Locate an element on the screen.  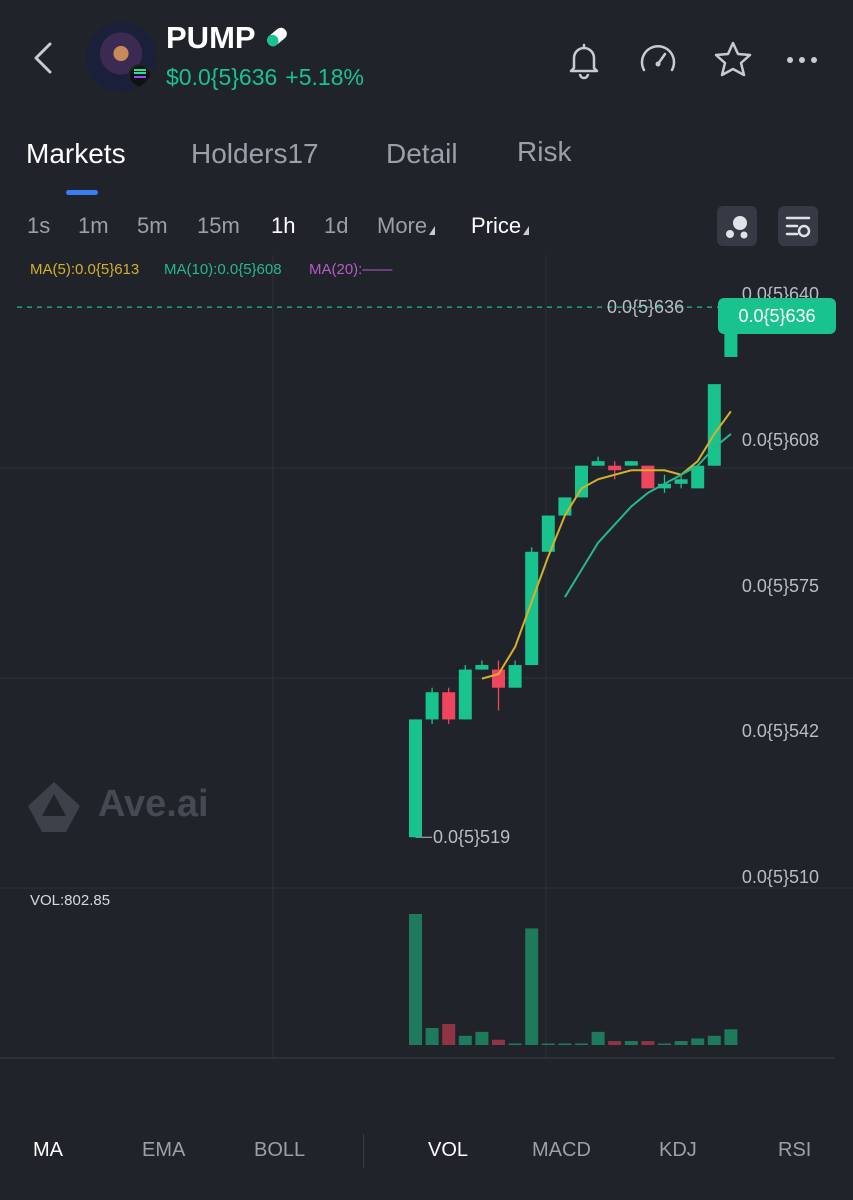
interval-1m: 1m is located at coordinates (93, 226).